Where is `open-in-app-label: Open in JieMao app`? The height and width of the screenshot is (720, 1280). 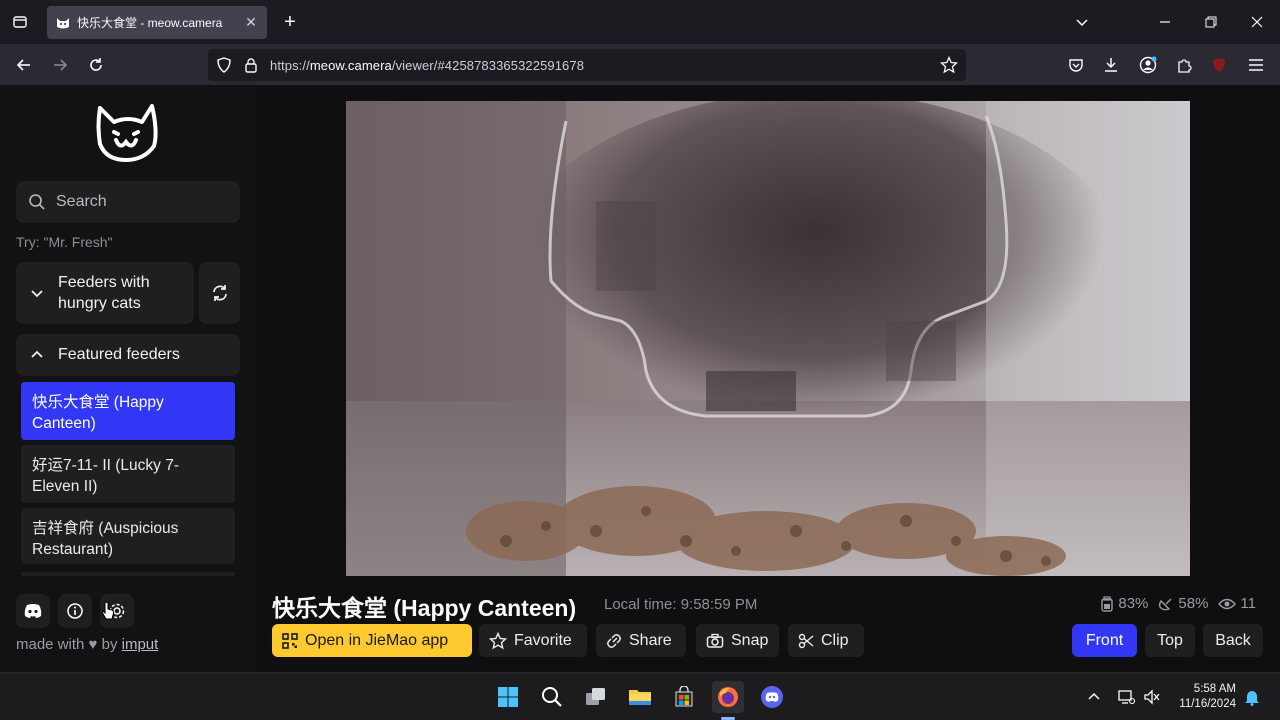 open-in-app-label: Open in JieMao app is located at coordinates (377, 640).